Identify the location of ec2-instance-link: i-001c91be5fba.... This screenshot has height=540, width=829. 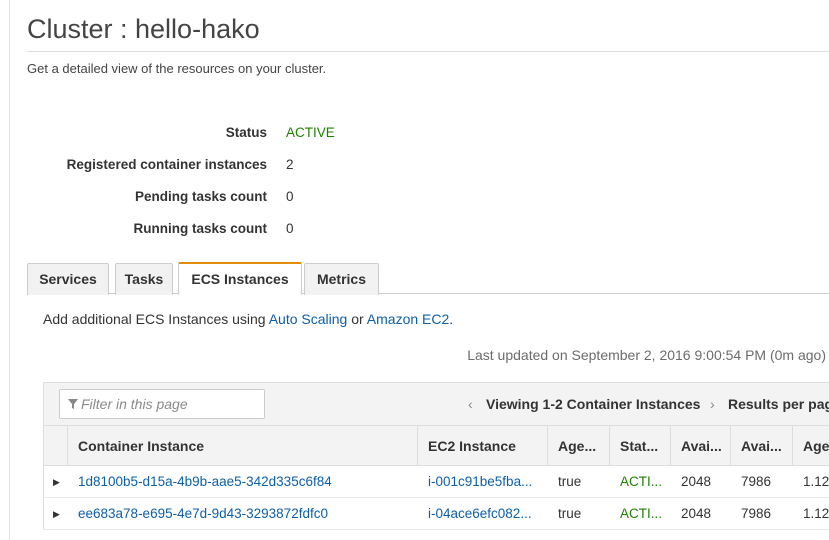
(483, 482).